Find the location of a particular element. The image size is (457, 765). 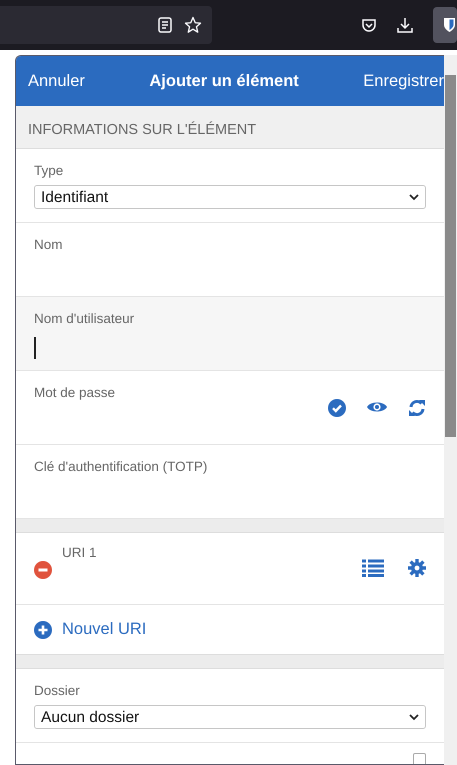

text-cursor is located at coordinates (35, 348).